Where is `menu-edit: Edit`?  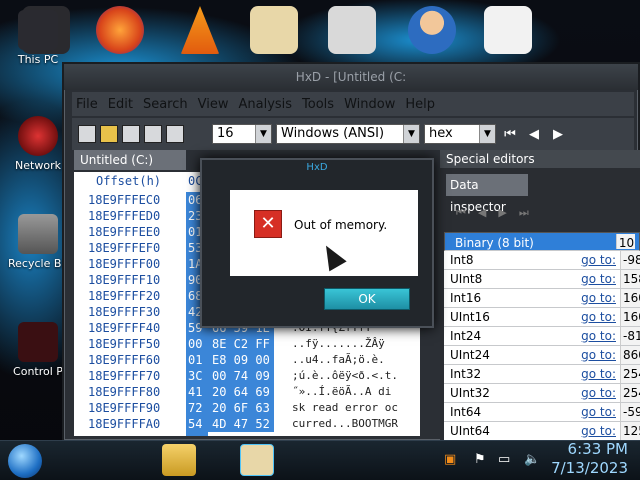
menu-edit: Edit is located at coordinates (120, 104).